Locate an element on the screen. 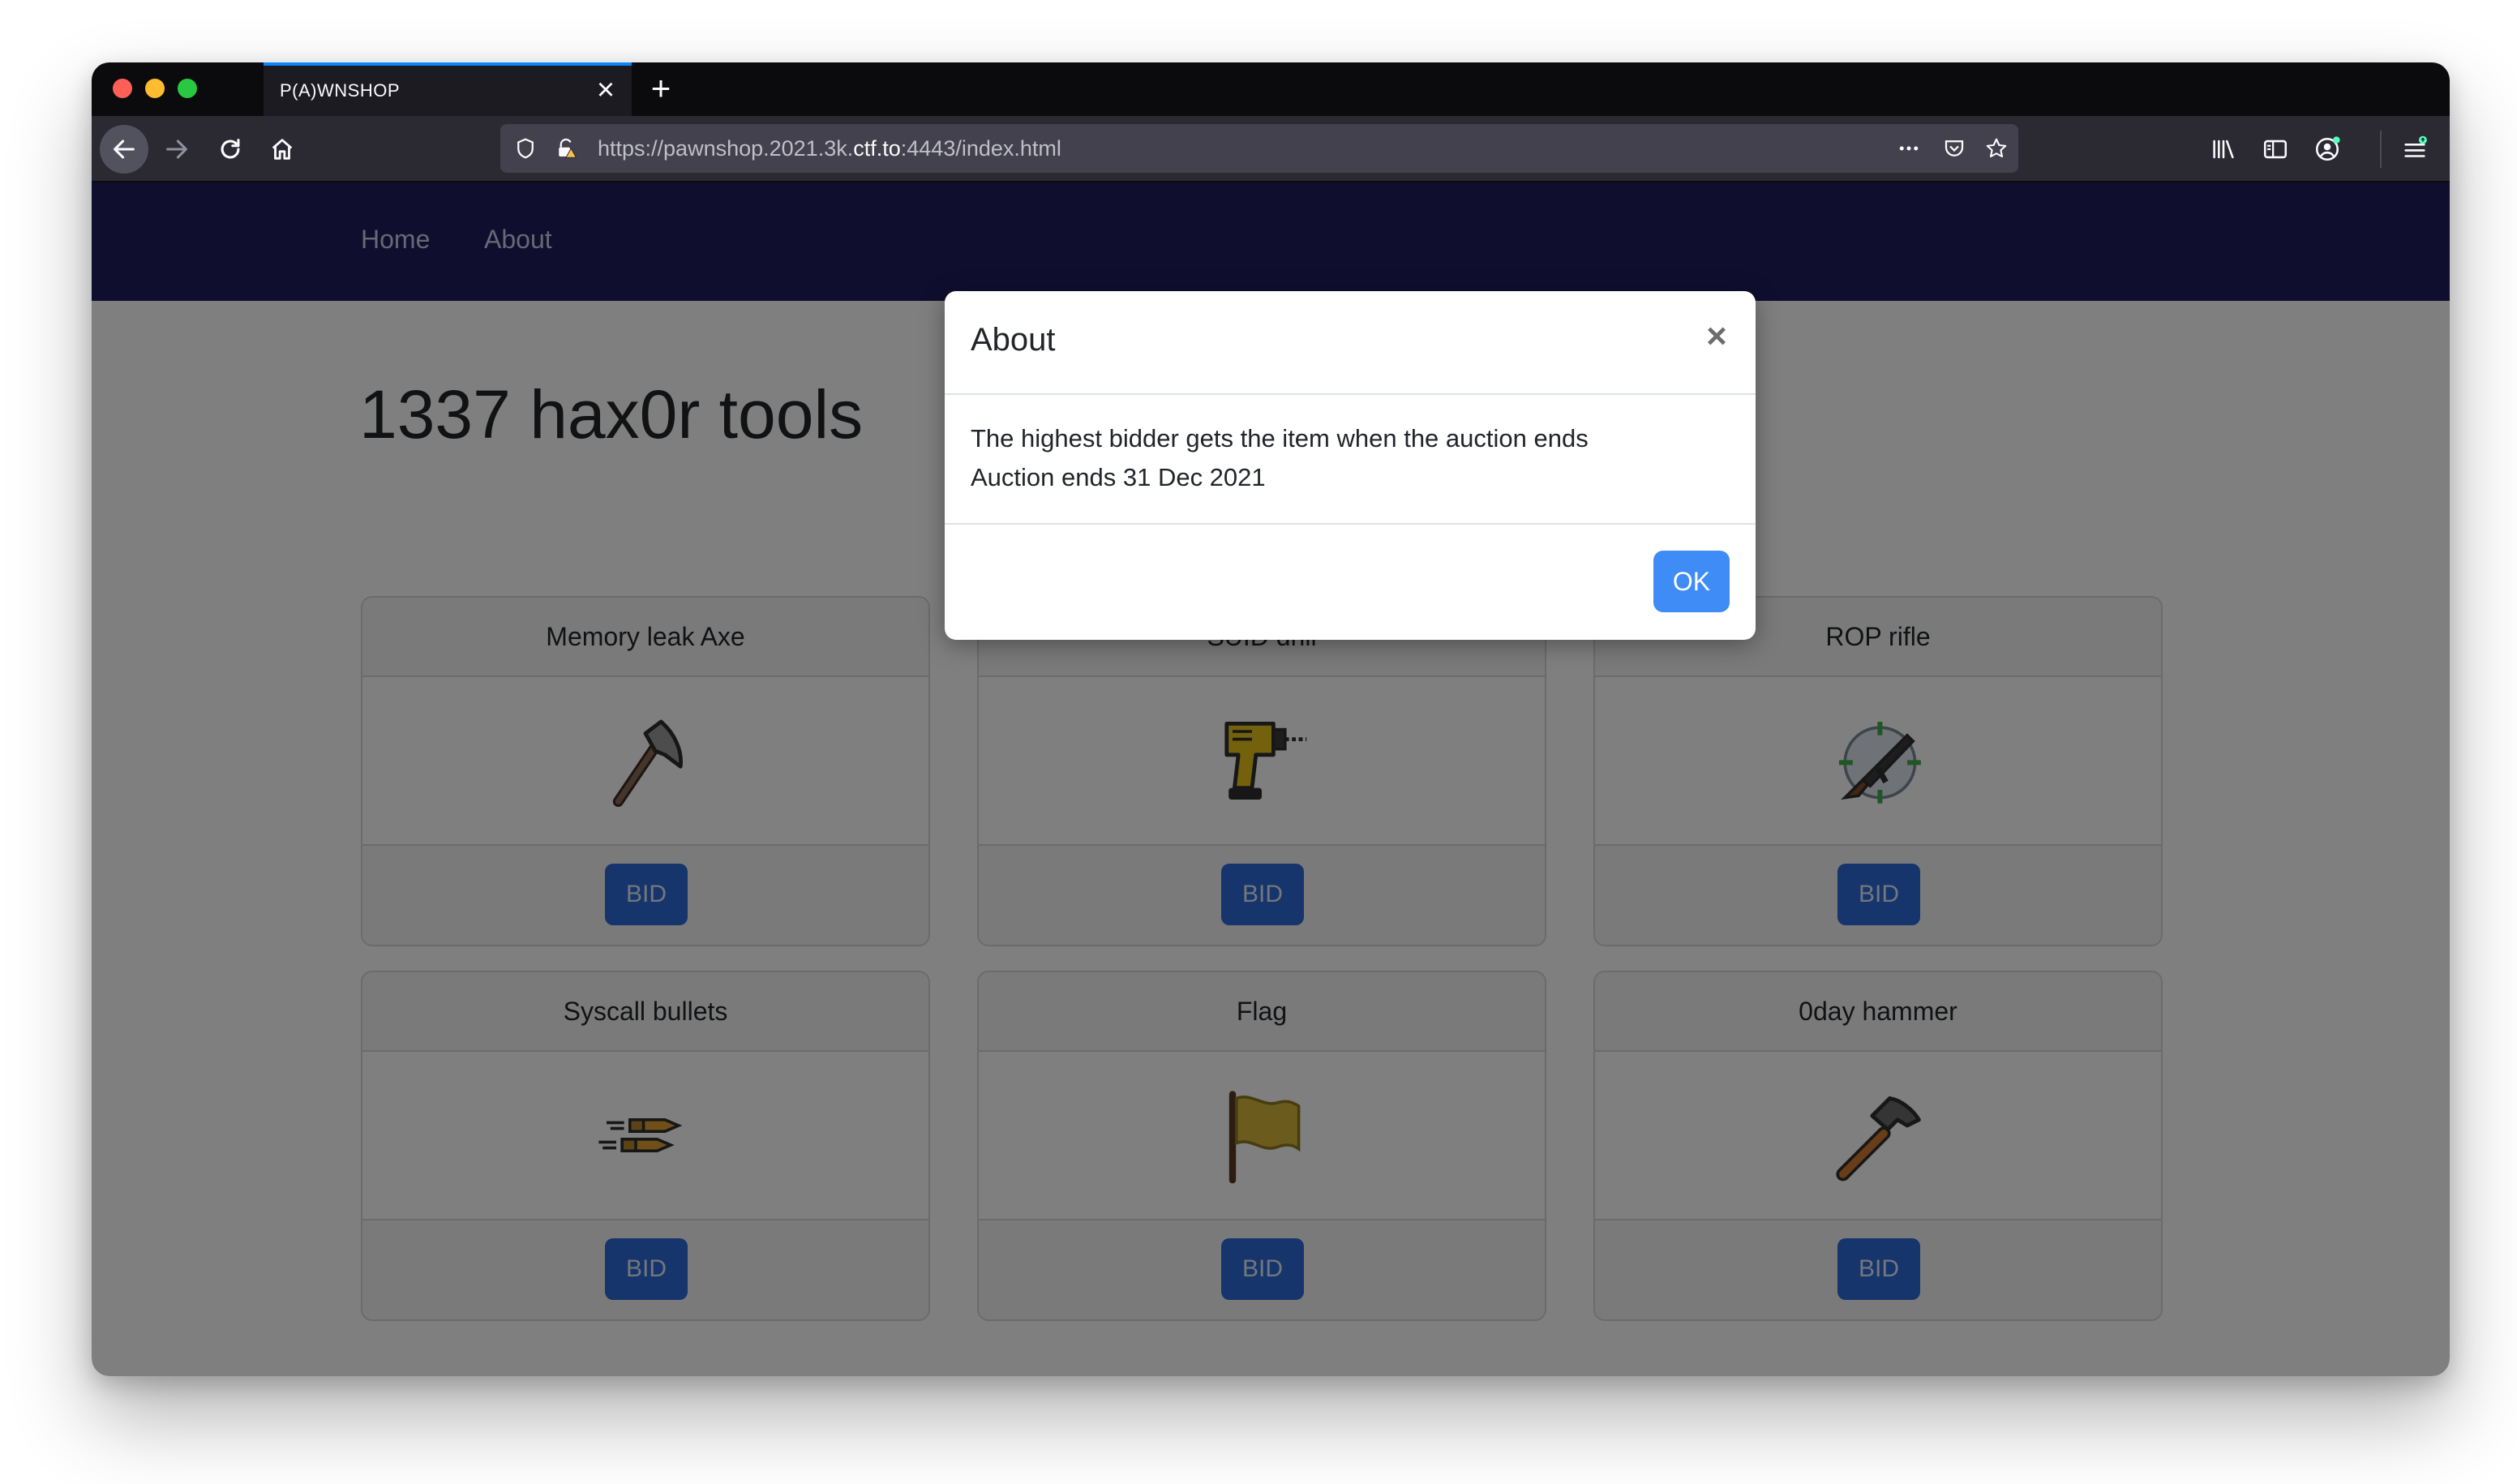 This screenshot has width=2517, height=1484. sidebar-icon is located at coordinates (2275, 149).